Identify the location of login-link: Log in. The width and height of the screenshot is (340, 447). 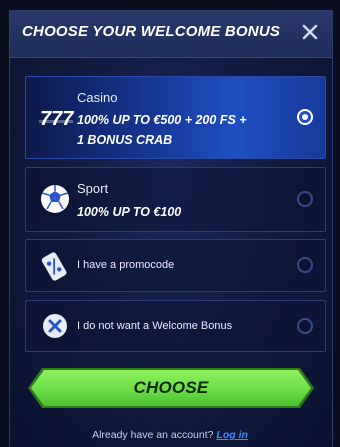
(232, 435).